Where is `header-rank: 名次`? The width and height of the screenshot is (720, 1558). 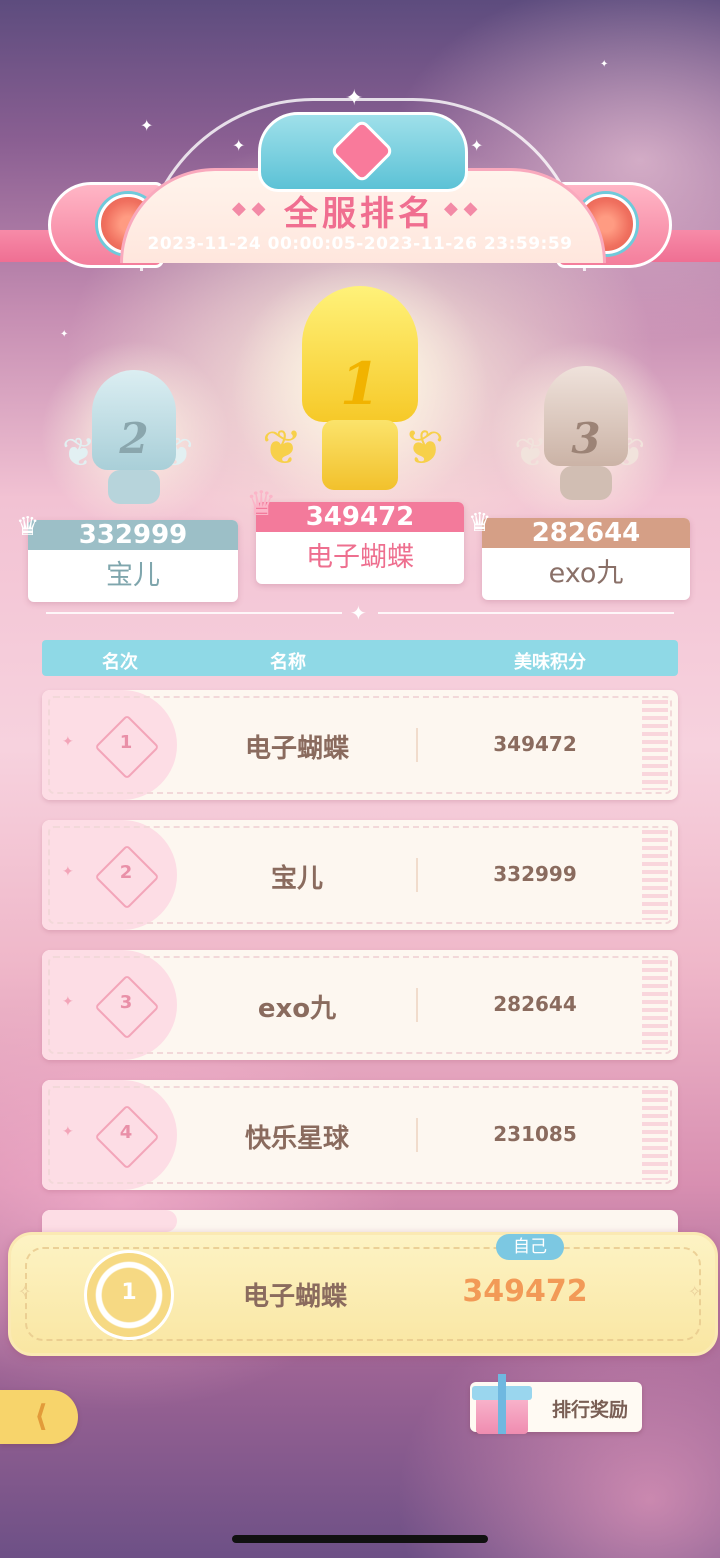
header-rank: 名次 is located at coordinates (120, 662).